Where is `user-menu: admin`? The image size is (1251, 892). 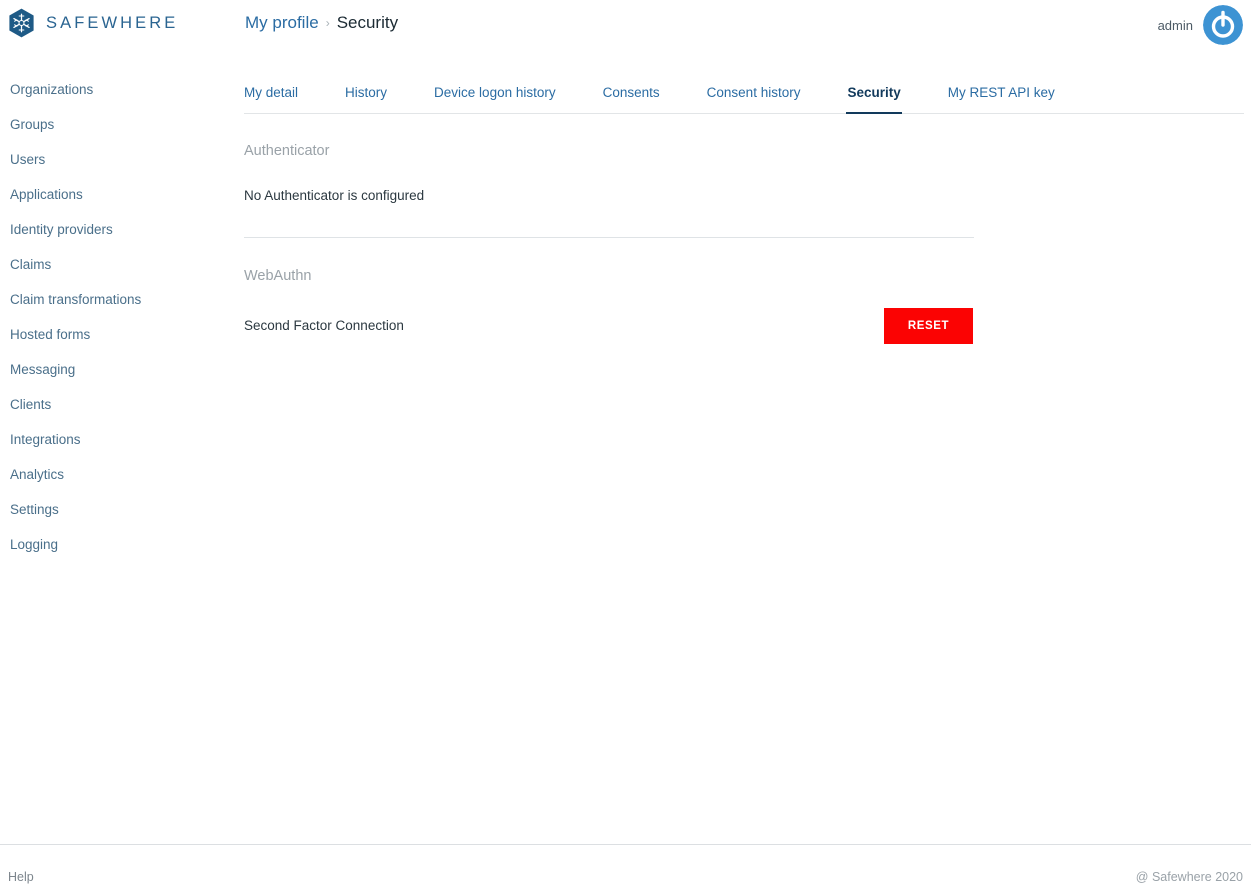 user-menu: admin is located at coordinates (1200, 25).